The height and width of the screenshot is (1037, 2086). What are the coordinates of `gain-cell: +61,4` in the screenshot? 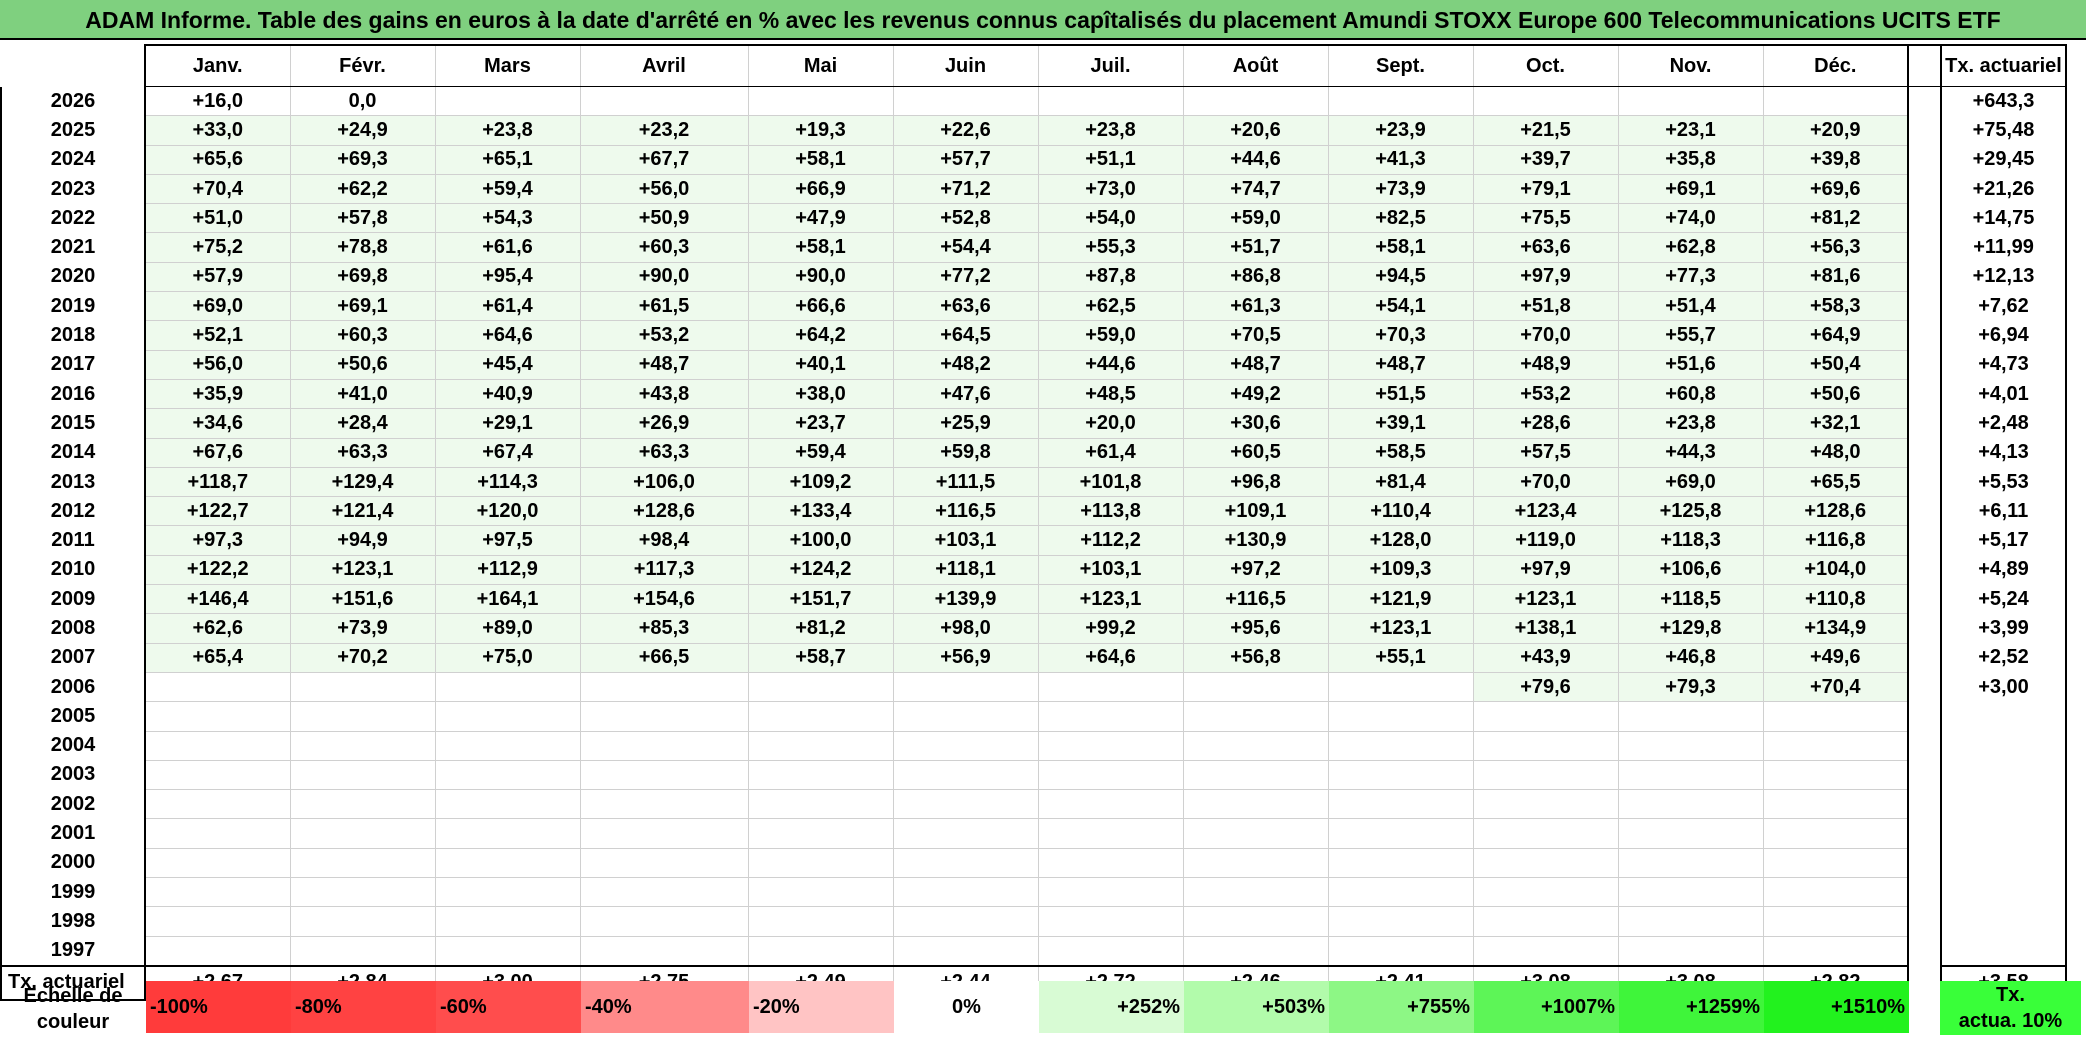 It's located at (507, 306).